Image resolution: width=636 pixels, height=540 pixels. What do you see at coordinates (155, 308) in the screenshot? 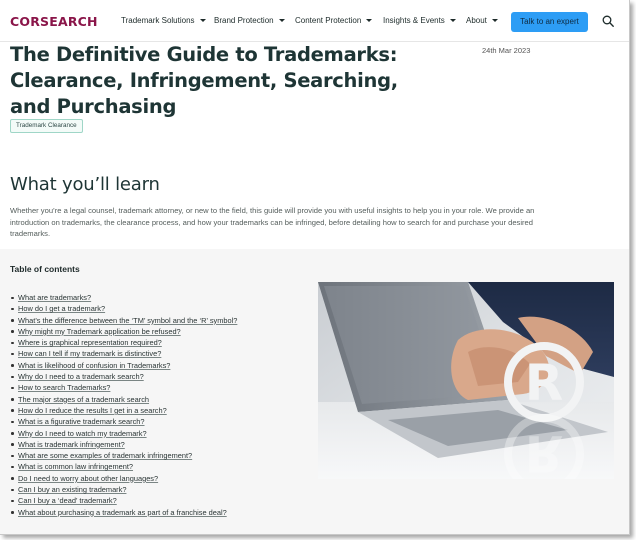
I see `list-item: How do I get a trademark?` at bounding box center [155, 308].